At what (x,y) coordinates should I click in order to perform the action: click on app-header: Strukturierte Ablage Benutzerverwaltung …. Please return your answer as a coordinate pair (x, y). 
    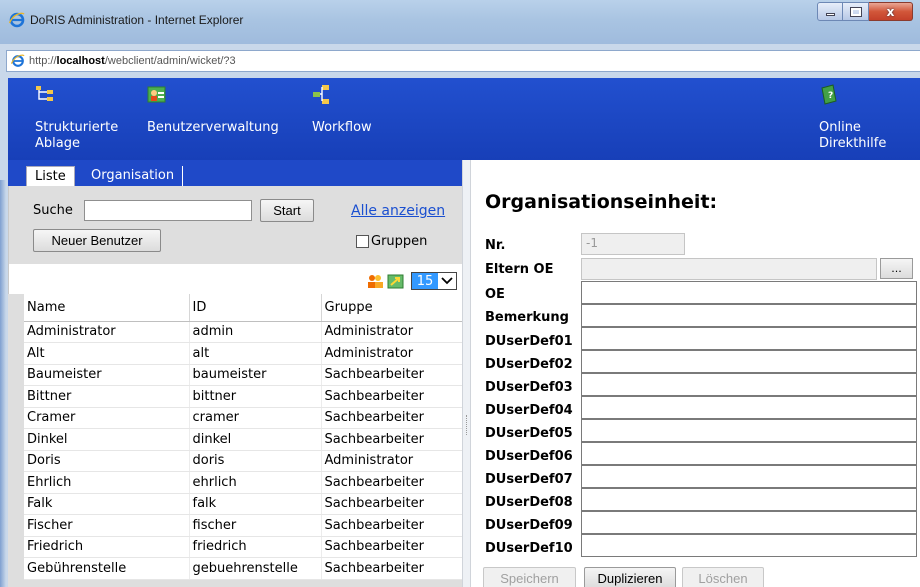
    Looking at the image, I should click on (464, 119).